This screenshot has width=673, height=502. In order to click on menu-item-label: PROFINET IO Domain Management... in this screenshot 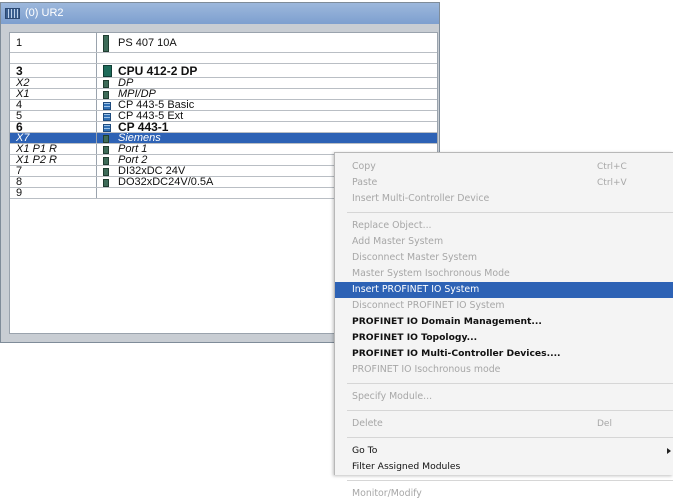, I will do `click(447, 321)`.